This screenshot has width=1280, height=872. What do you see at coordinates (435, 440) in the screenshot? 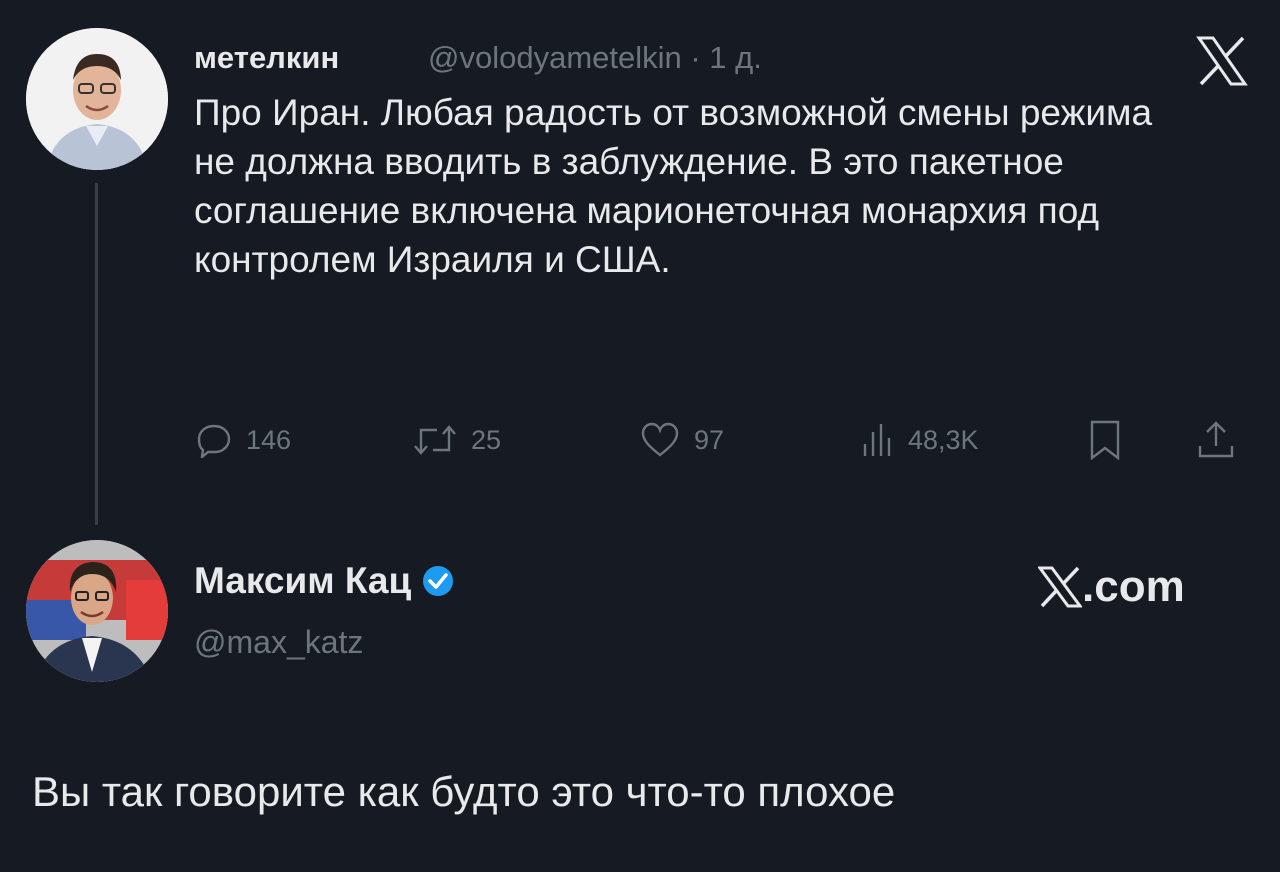
I see `retweet-icon` at bounding box center [435, 440].